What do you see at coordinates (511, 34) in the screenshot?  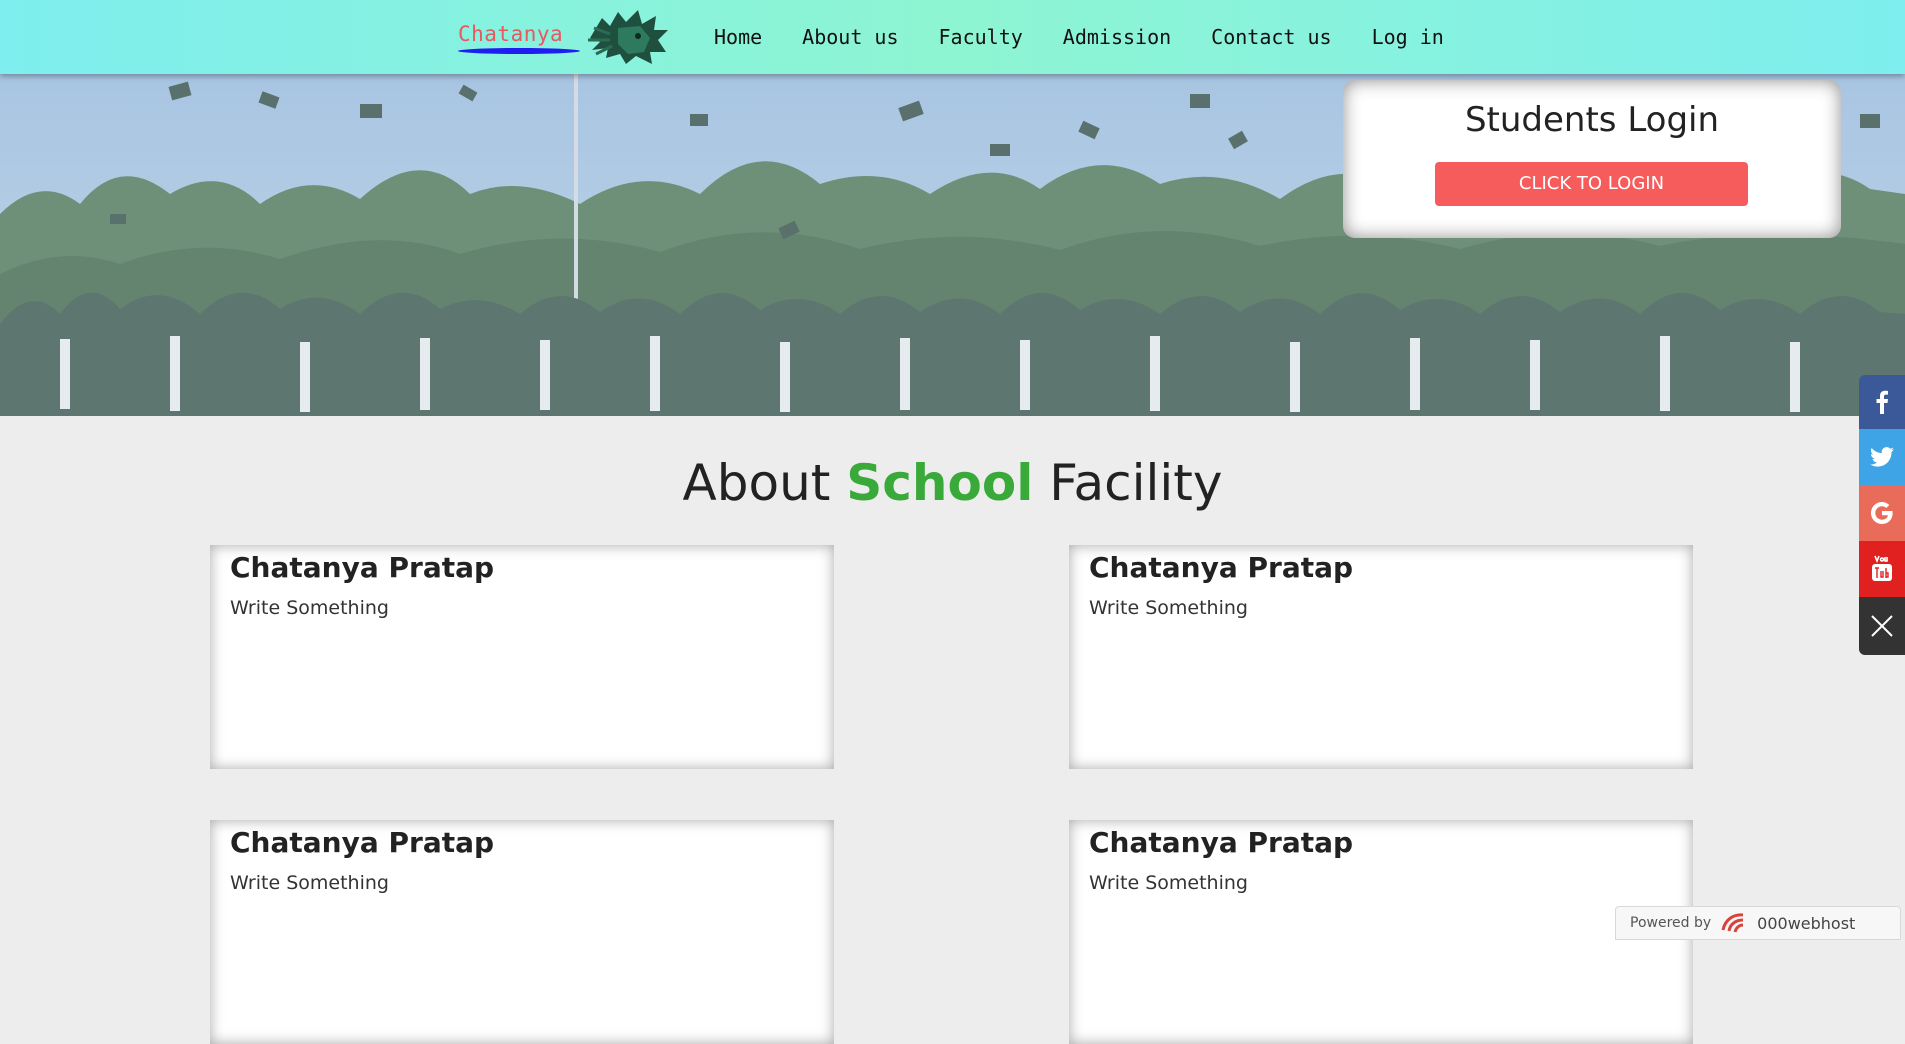 I see `brand-name: Chatanya` at bounding box center [511, 34].